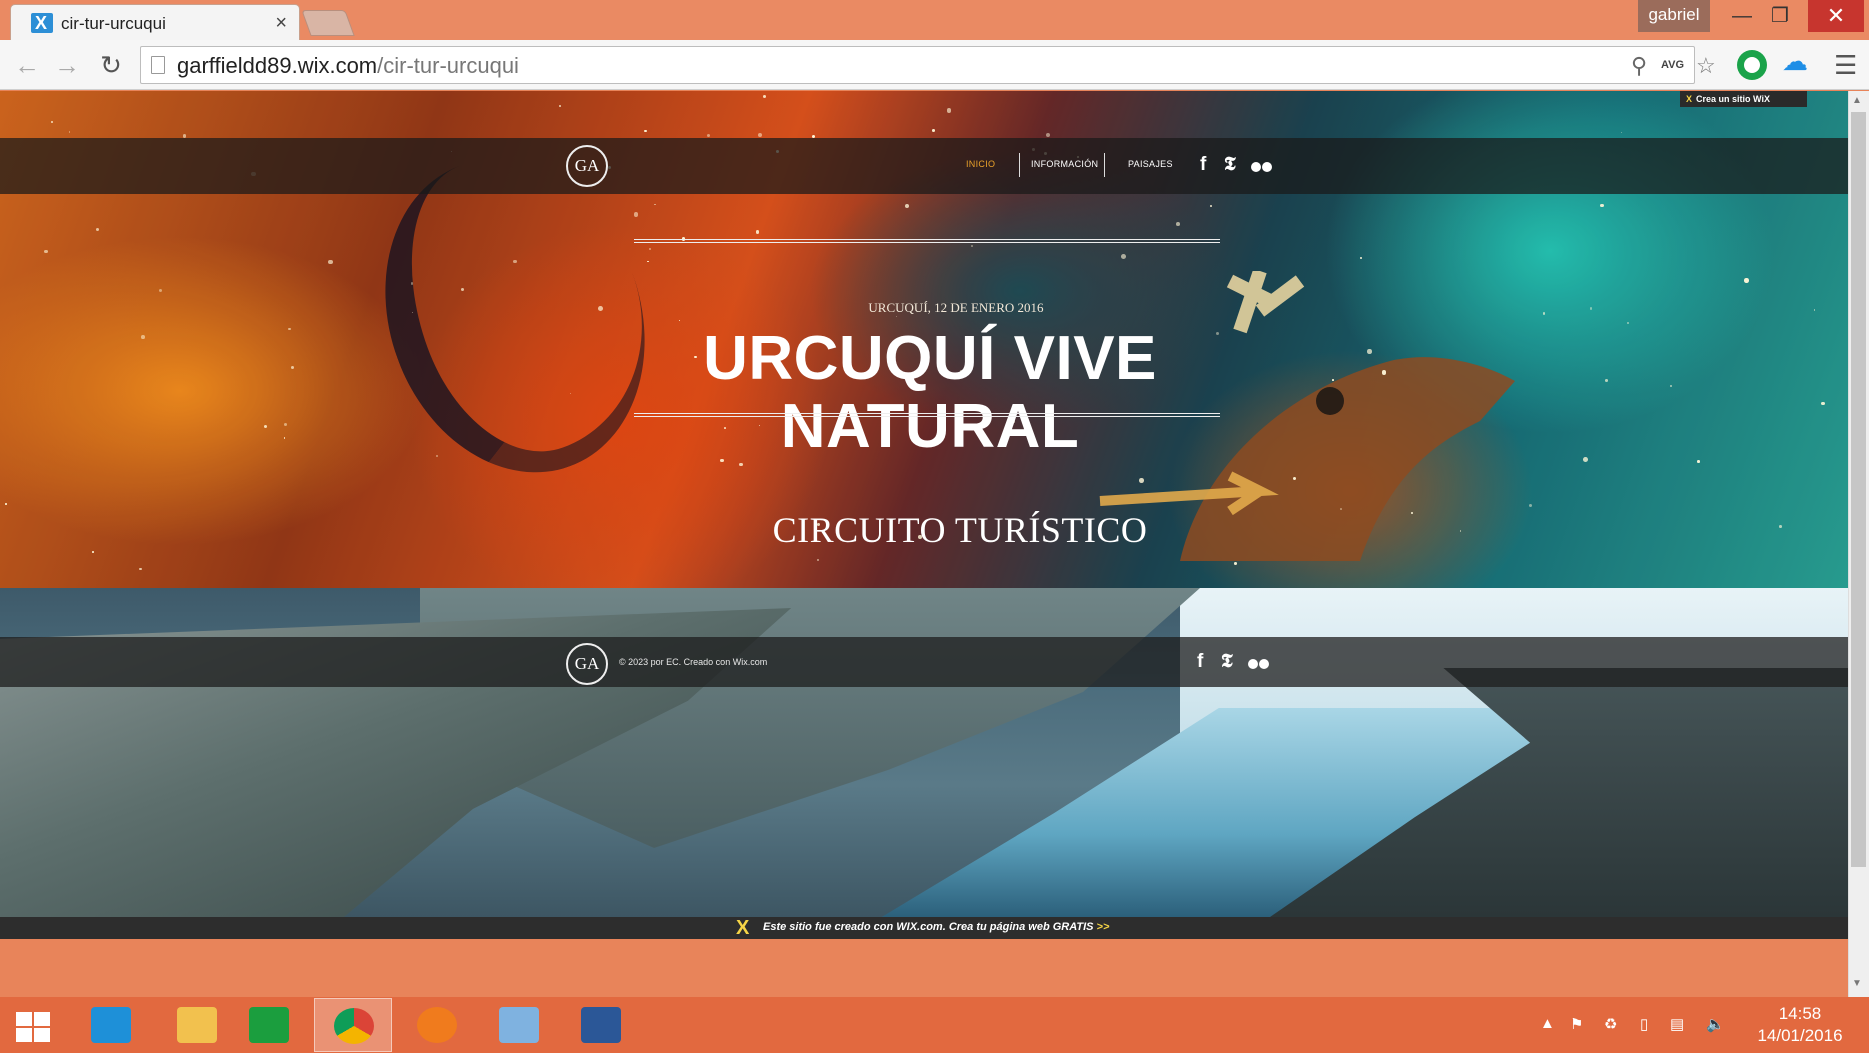  What do you see at coordinates (1800, 1013) in the screenshot?
I see `clock-time: 14:58` at bounding box center [1800, 1013].